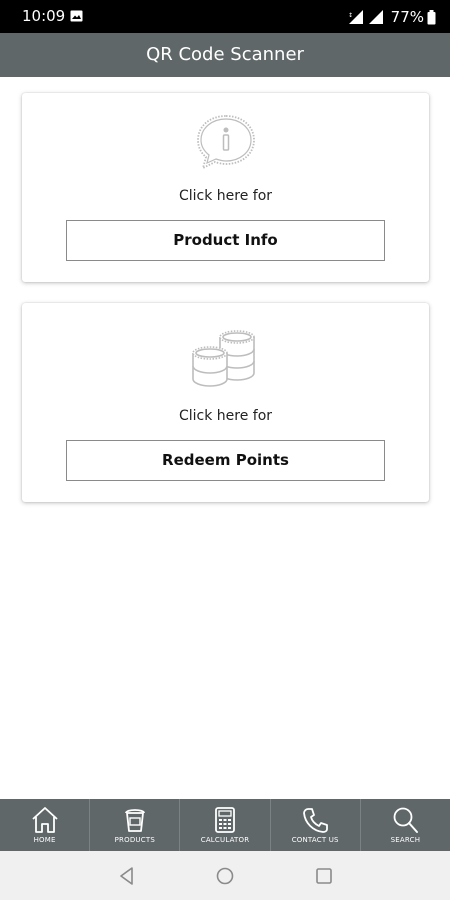 The width and height of the screenshot is (450, 900). Describe the element at coordinates (134, 820) in the screenshot. I see `paint-bucket-icon` at that location.